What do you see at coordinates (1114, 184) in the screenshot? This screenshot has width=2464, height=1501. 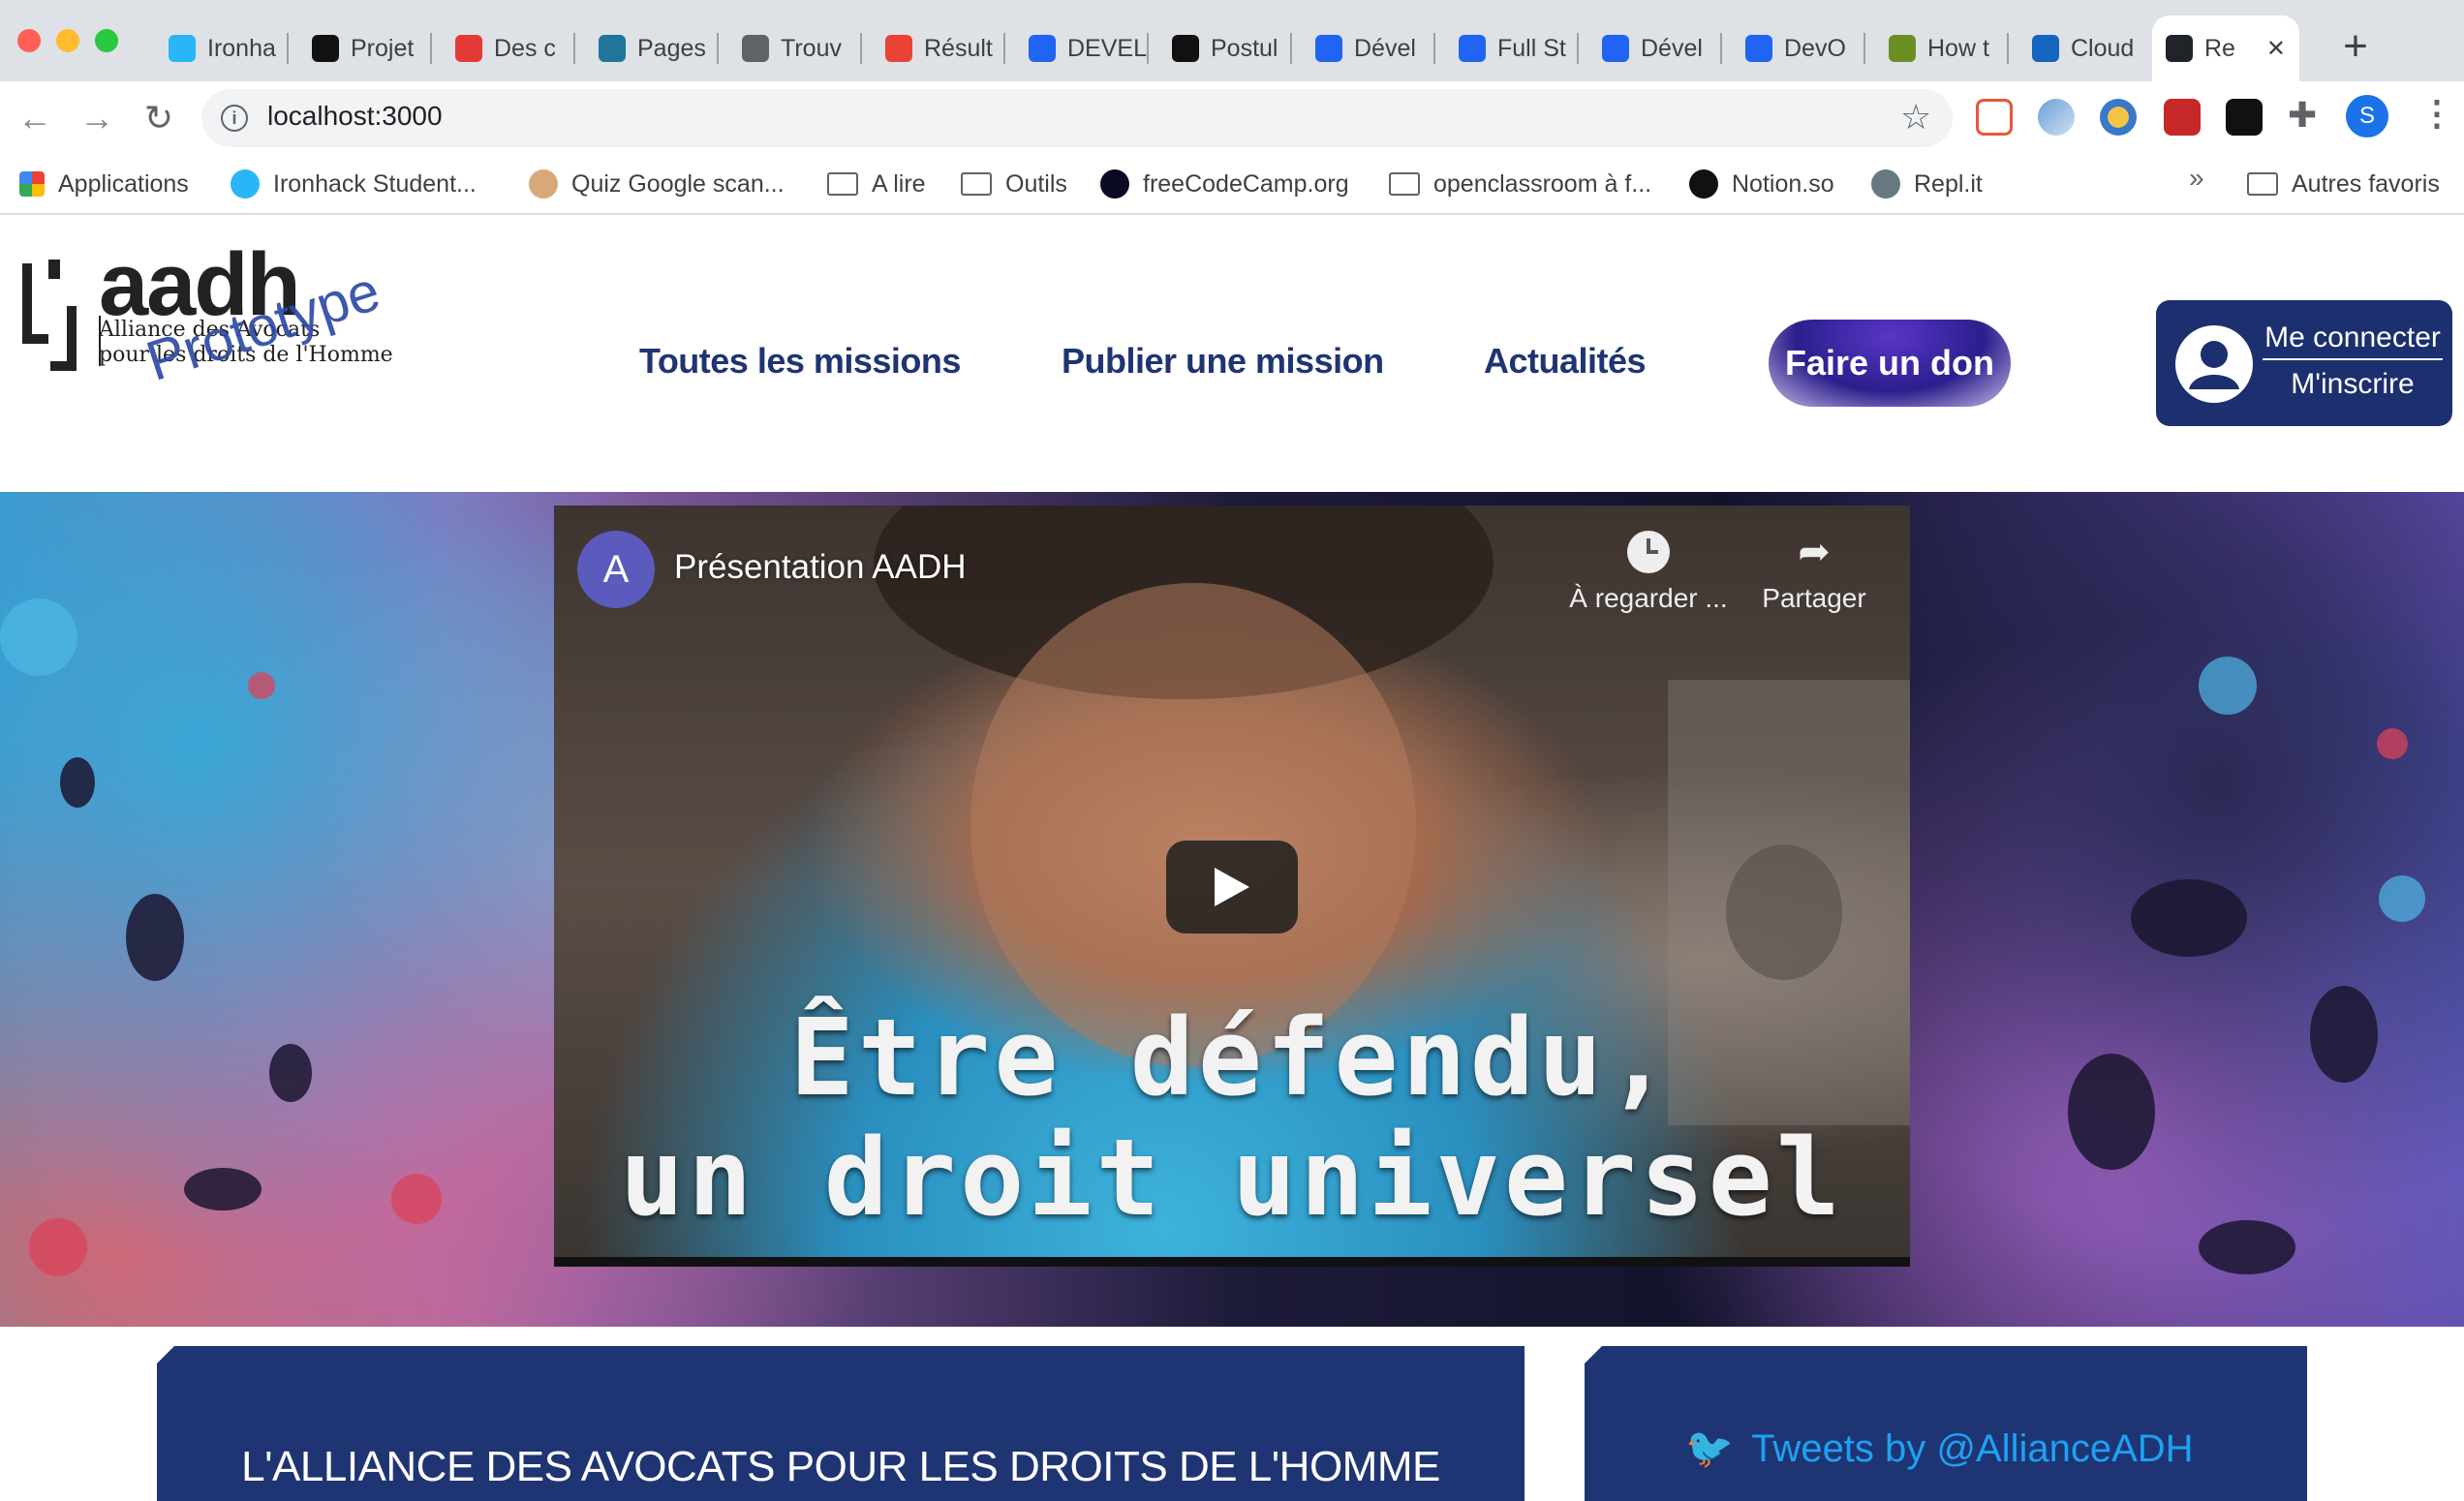 I see `freecodecamp-icon` at bounding box center [1114, 184].